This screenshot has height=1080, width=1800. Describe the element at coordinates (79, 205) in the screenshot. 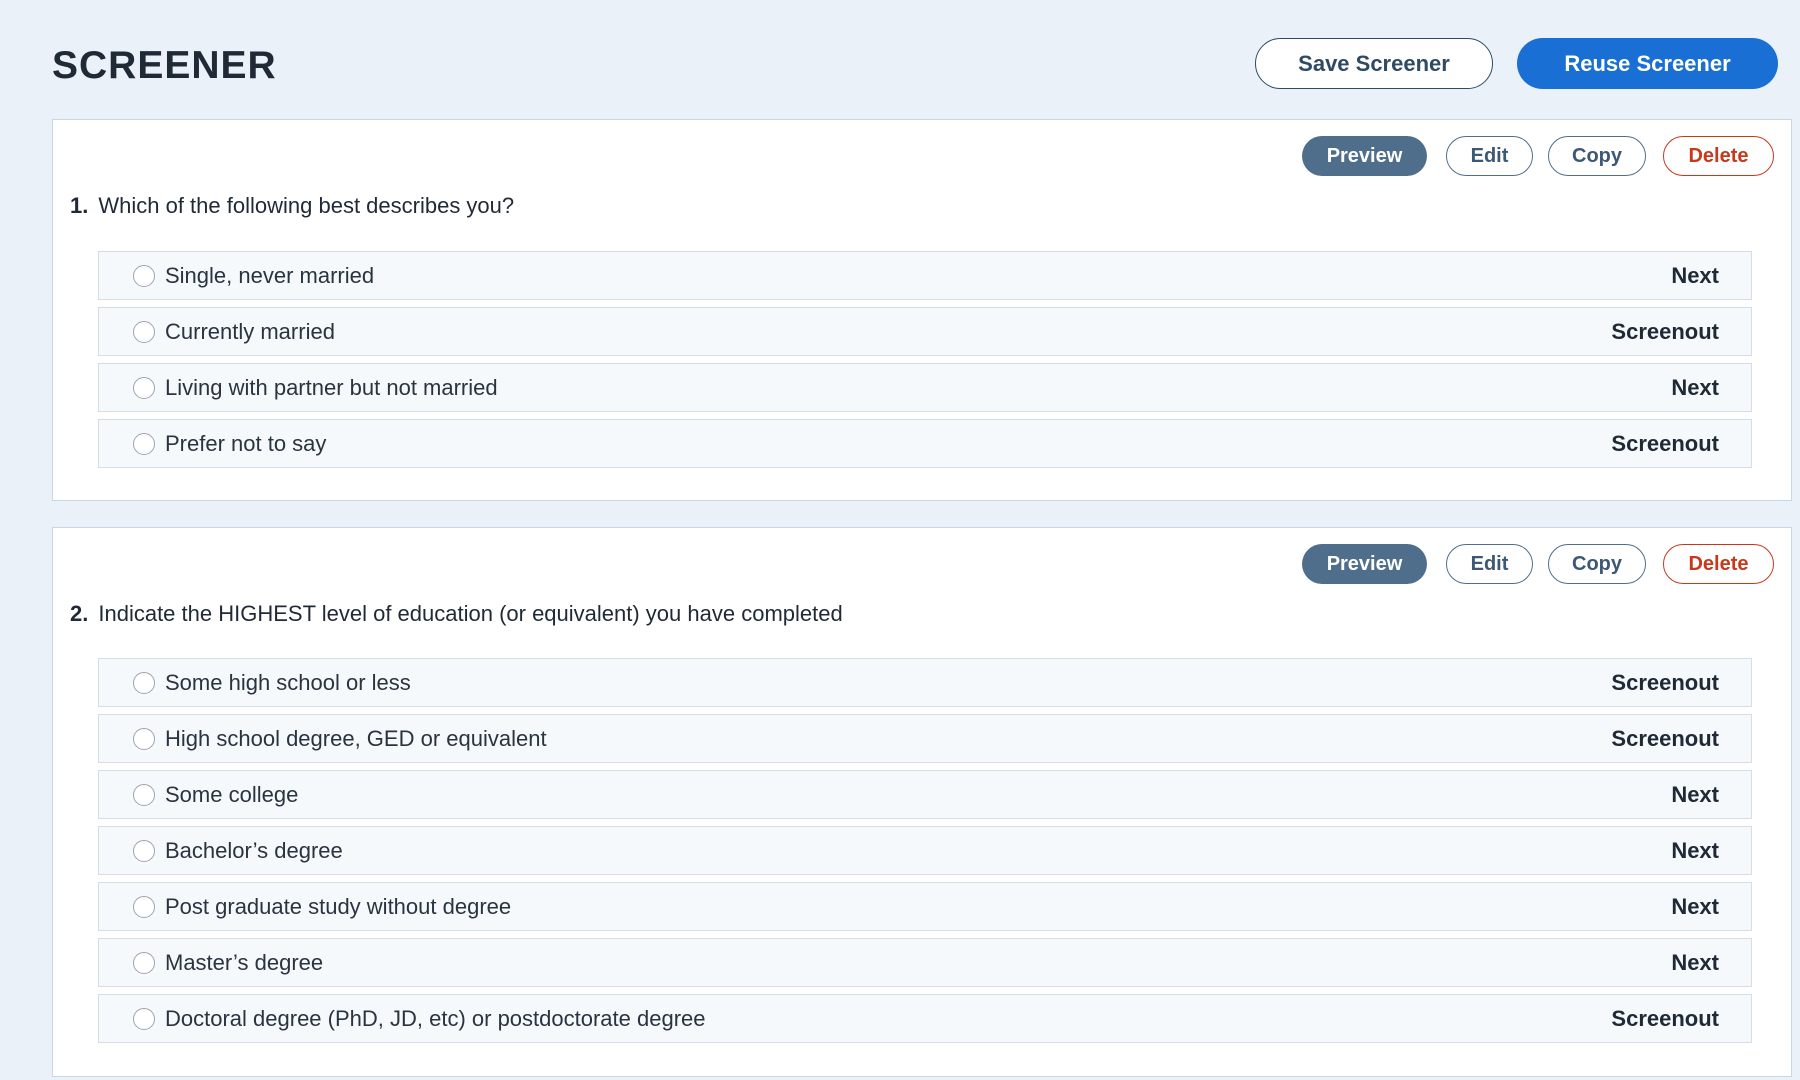

I see `question-number: 1.` at that location.